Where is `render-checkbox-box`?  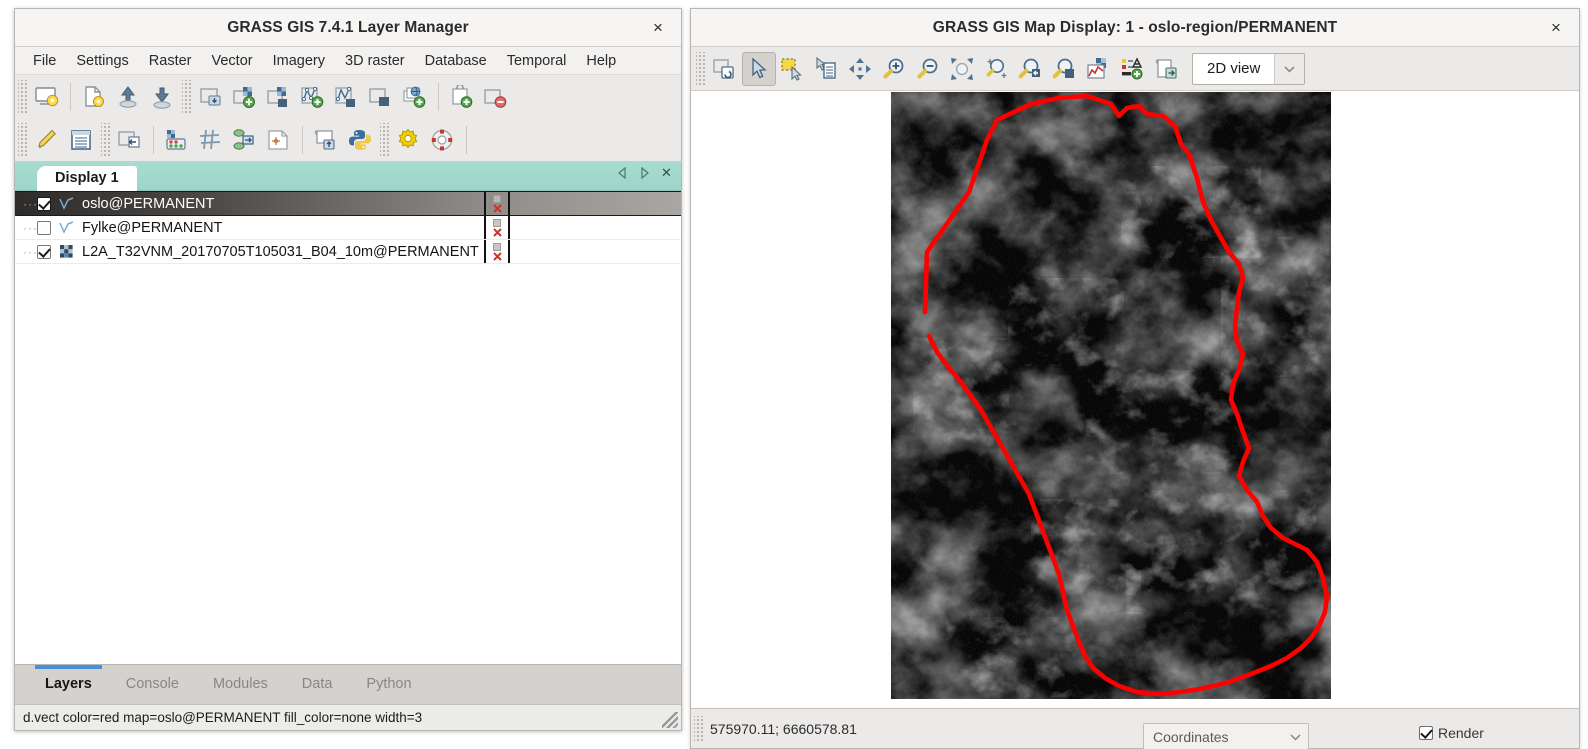 render-checkbox-box is located at coordinates (1426, 733).